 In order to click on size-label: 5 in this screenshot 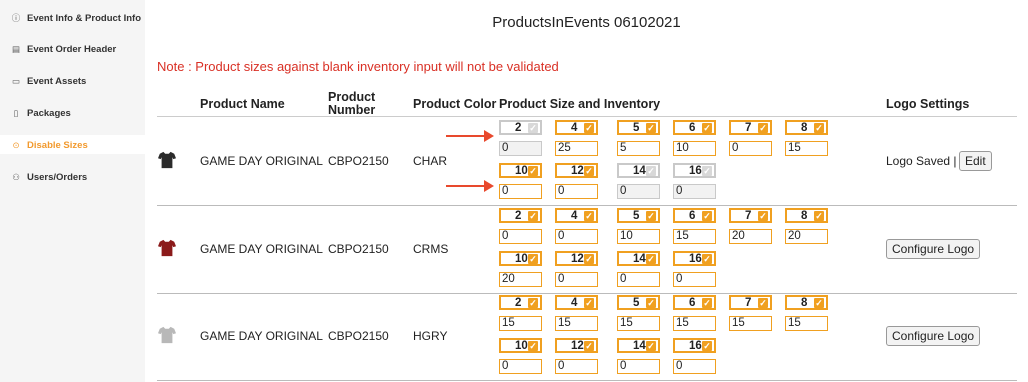, I will do `click(636, 303)`.